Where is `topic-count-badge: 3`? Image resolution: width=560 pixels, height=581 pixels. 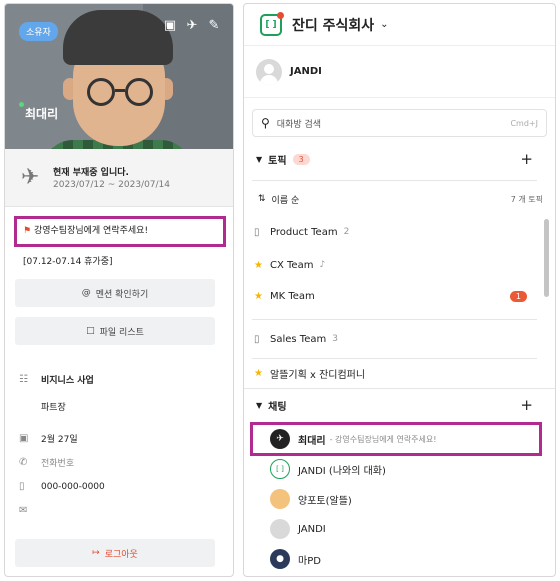
topic-count-badge: 3 is located at coordinates (301, 159).